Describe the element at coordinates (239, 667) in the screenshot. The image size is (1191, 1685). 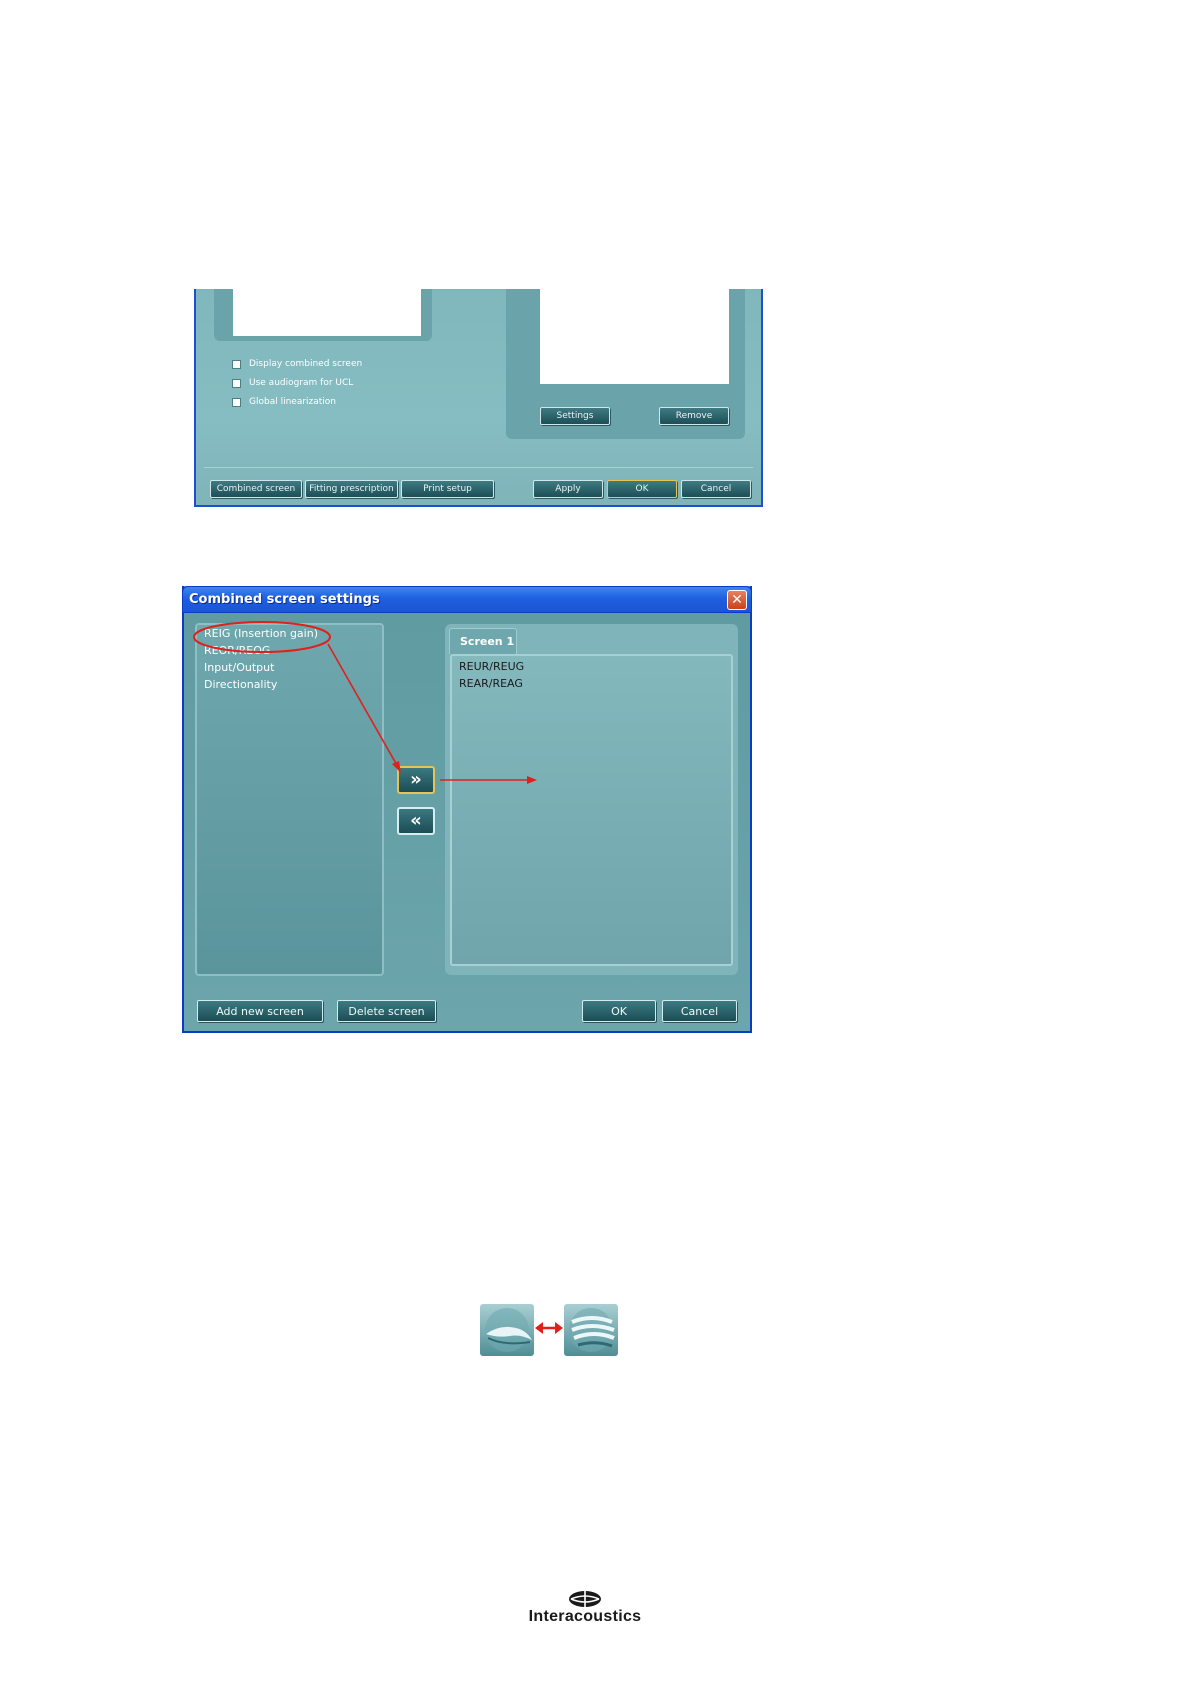
I see `list-item: Input/Output` at that location.